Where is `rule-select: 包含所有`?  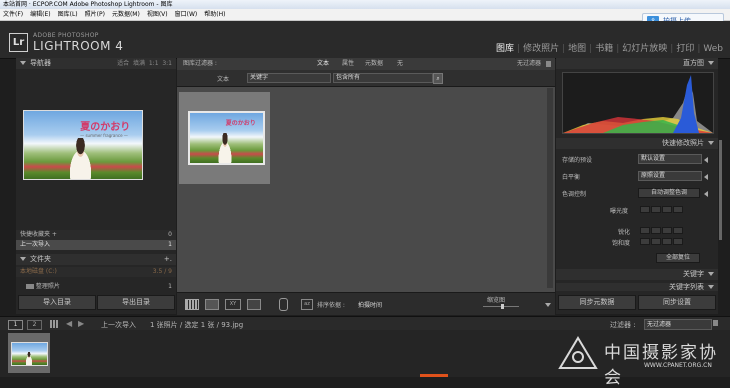 rule-select: 包含所有 is located at coordinates (383, 78).